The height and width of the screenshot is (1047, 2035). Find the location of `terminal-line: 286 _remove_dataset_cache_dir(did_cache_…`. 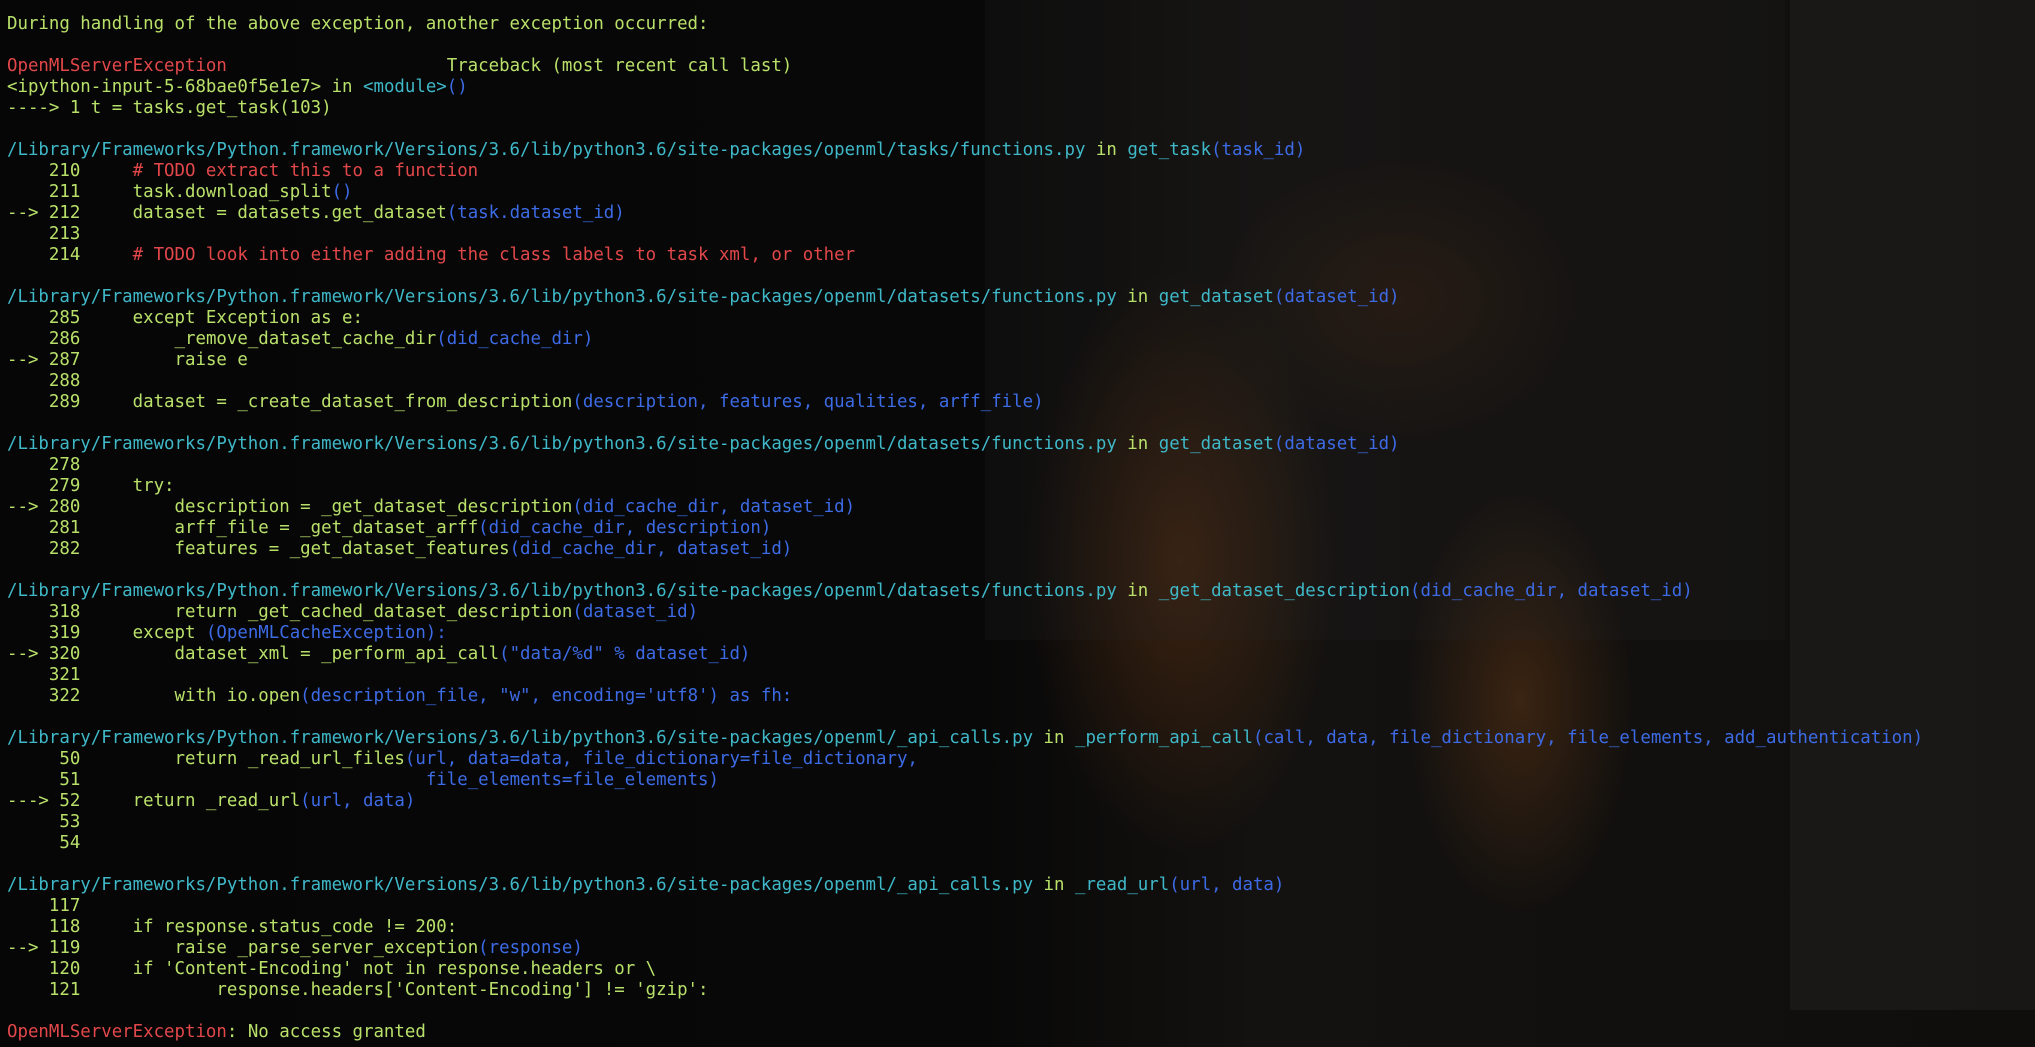

terminal-line: 286 _remove_dataset_cache_dir(did_cache_… is located at coordinates (1021, 339).